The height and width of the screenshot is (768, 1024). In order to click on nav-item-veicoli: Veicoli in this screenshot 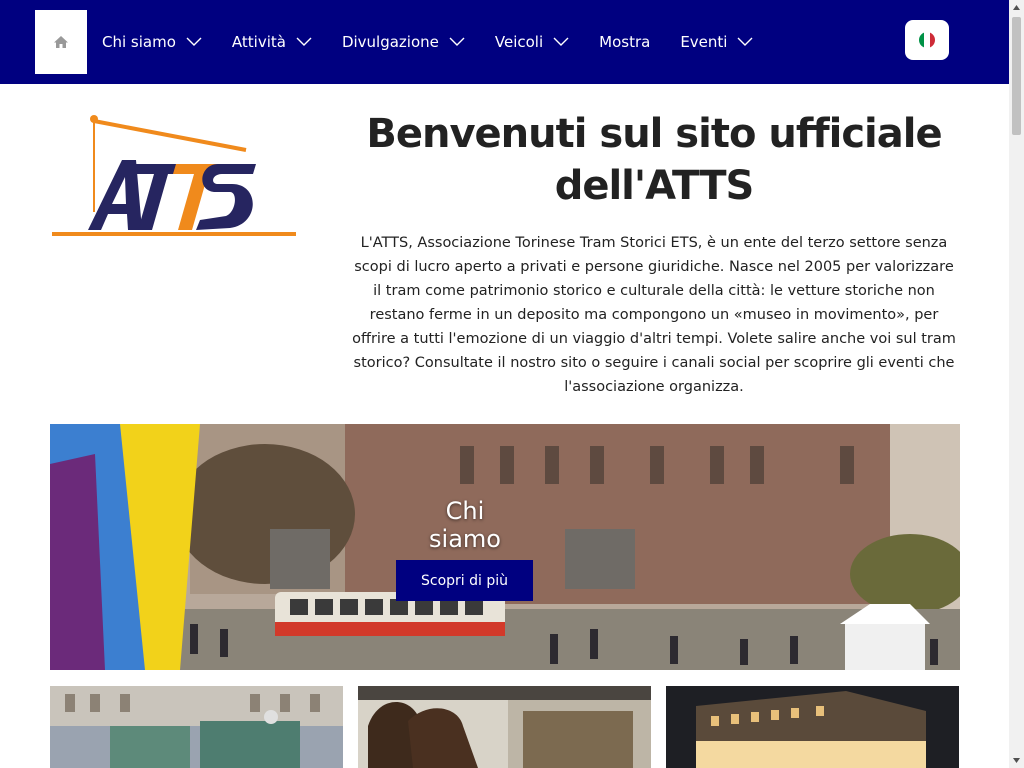, I will do `click(532, 42)`.